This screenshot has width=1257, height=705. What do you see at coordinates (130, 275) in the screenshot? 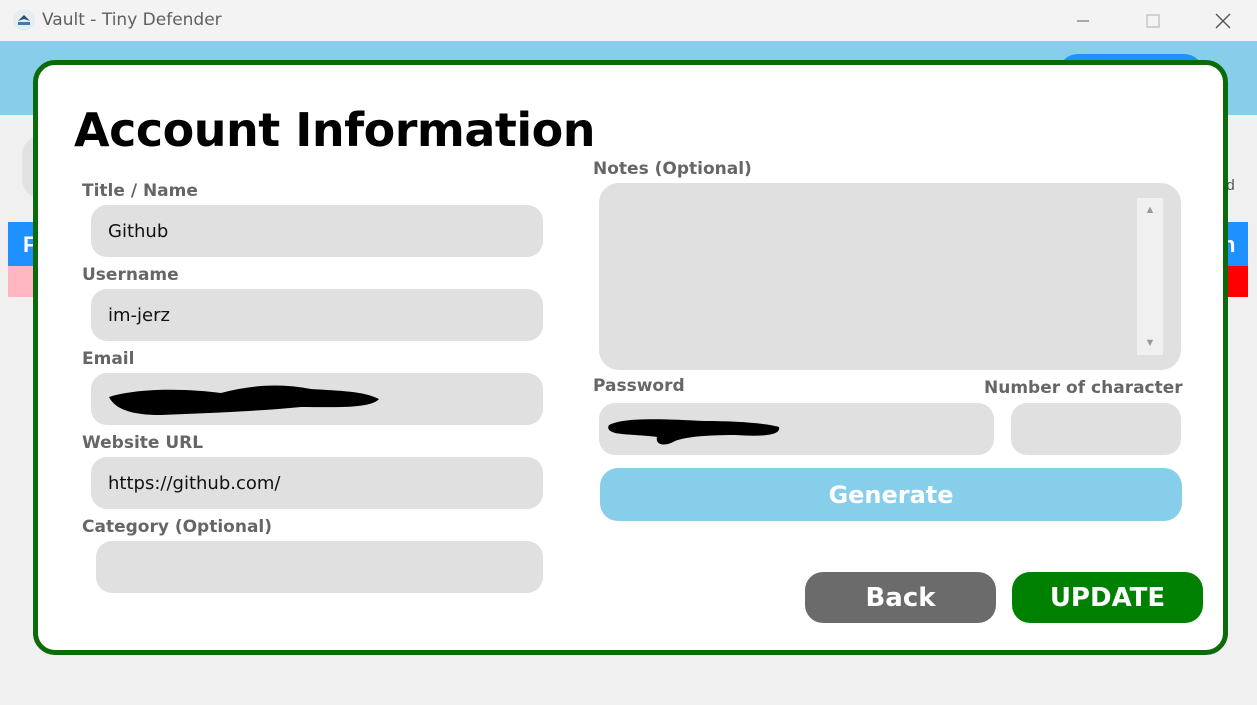
I see `username-label: Username` at bounding box center [130, 275].